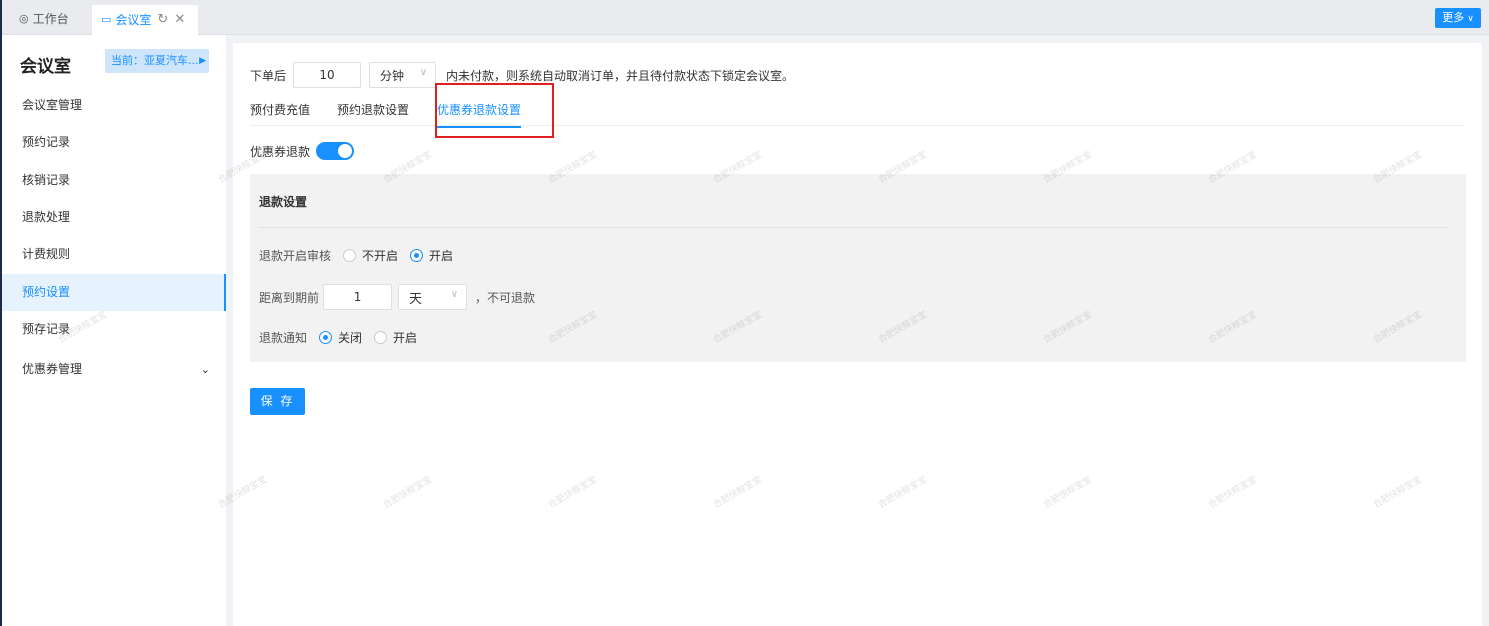  What do you see at coordinates (335, 151) in the screenshot?
I see `coupon-refund-switch` at bounding box center [335, 151].